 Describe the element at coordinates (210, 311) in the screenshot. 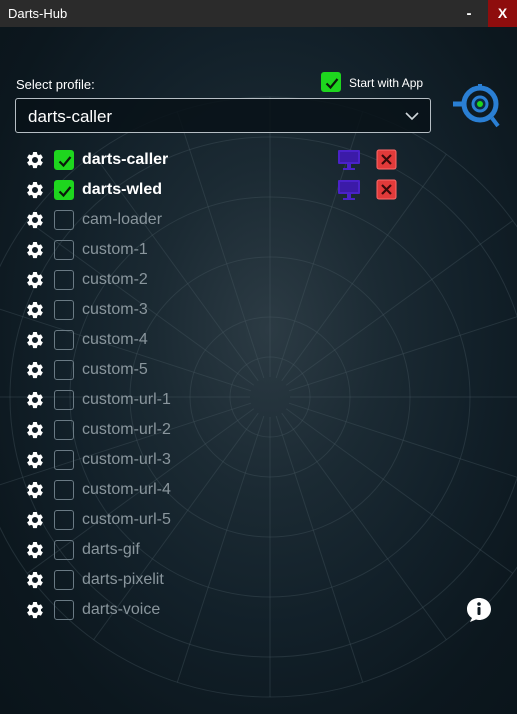

I see `app-row-custom-3: custom-3` at that location.